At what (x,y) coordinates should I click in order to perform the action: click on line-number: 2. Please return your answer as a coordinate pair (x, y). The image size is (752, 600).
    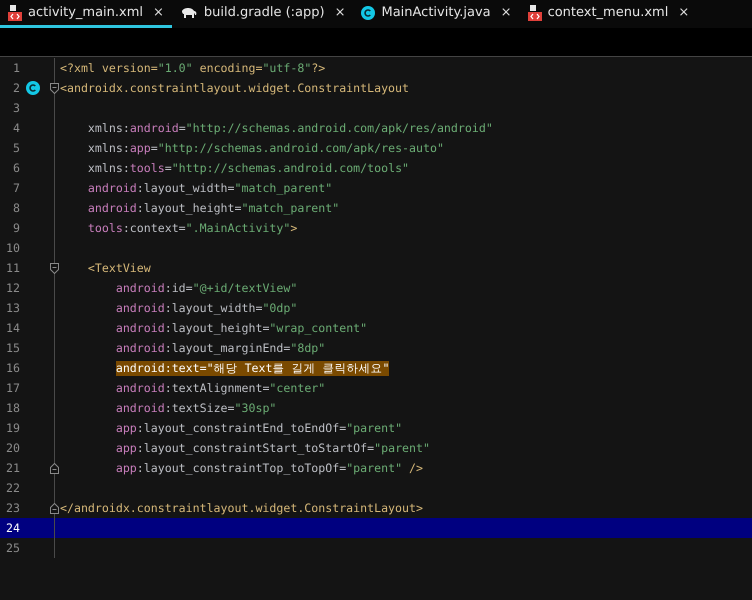
    Looking at the image, I should click on (16, 88).